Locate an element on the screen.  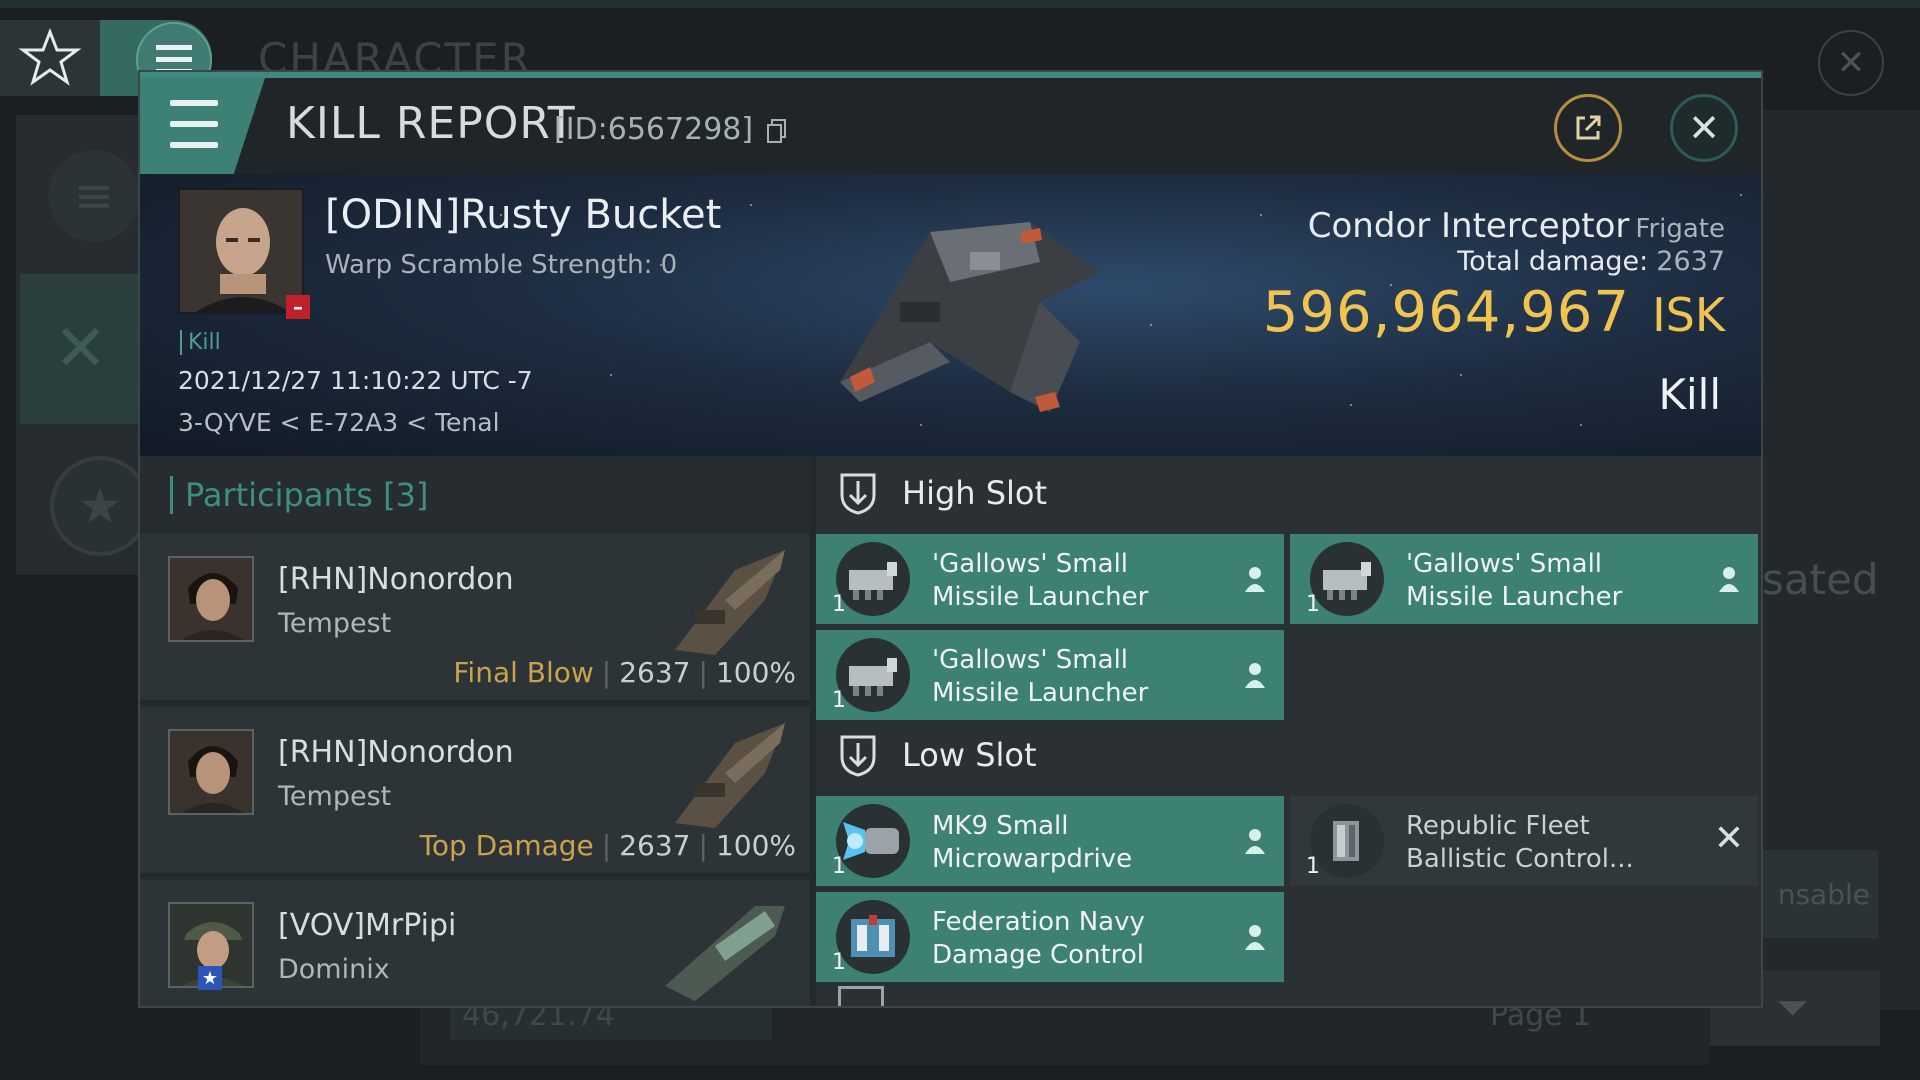
total-damage-line: Total damage: 2637 is located at coordinates (1591, 261).